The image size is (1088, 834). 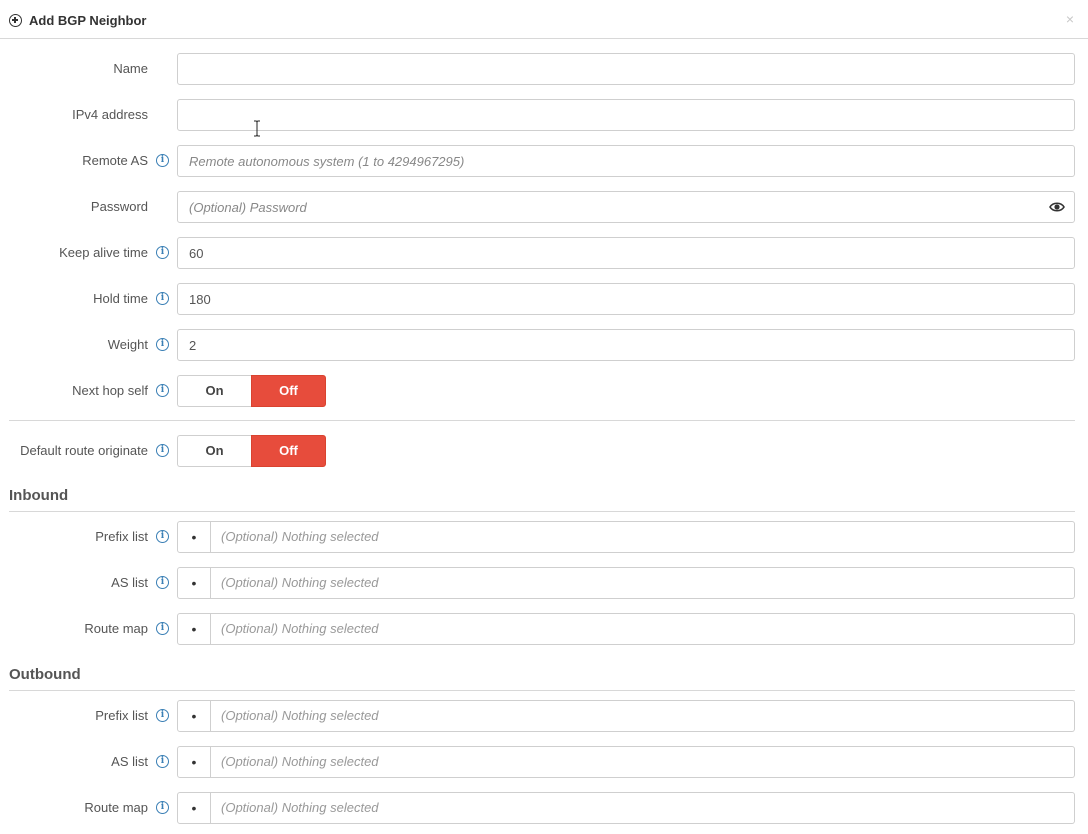 I want to click on outbound-route-map-label: Route map, so click(x=116, y=807).